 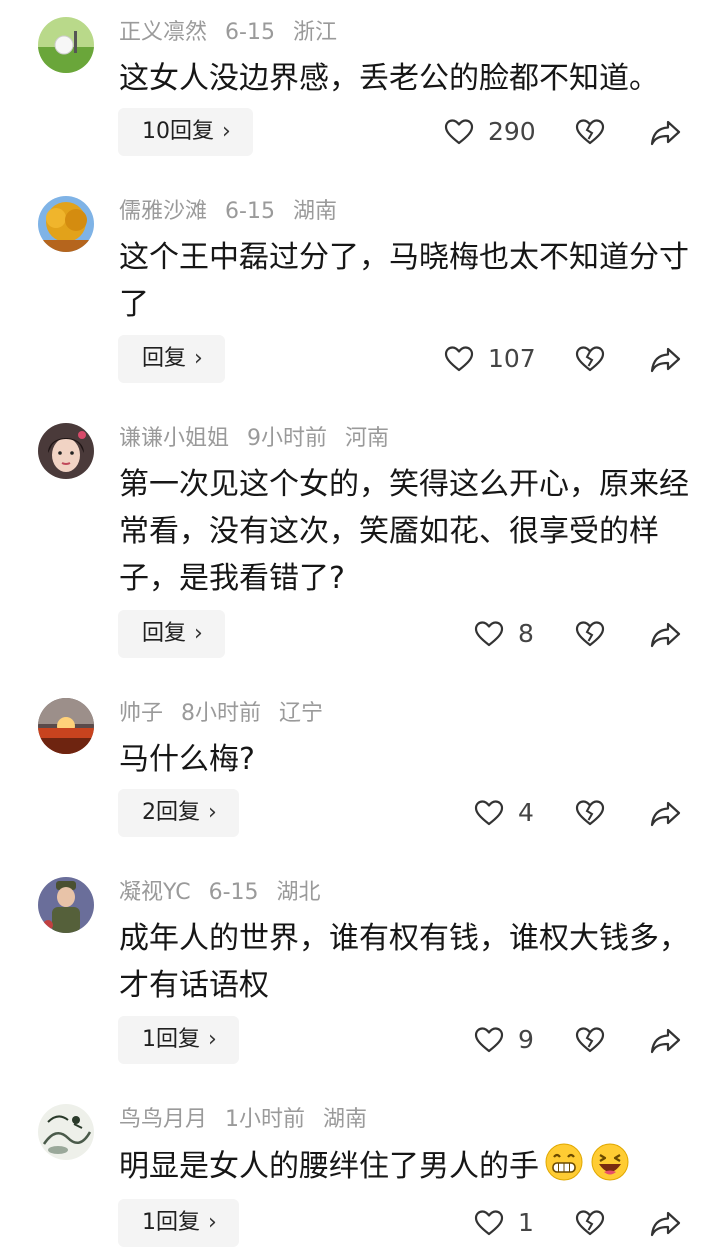 I want to click on like-count: 8, so click(x=526, y=633).